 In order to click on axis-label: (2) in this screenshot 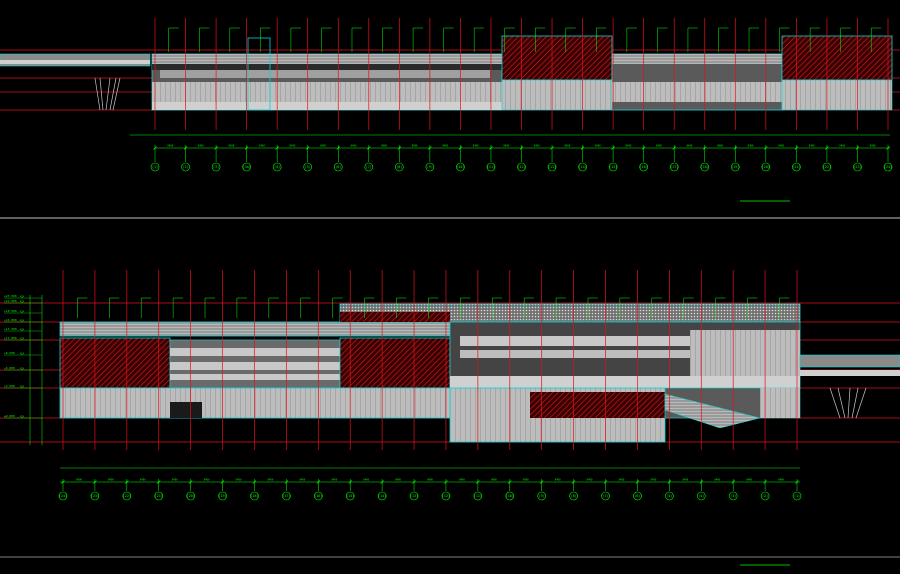, I will do `click(765, 496)`.